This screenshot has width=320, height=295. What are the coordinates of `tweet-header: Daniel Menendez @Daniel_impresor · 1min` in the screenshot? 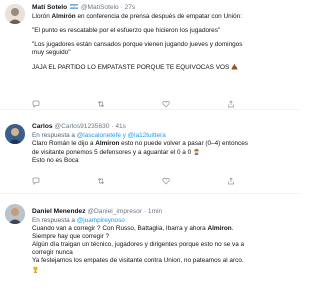 It's located at (164, 212).